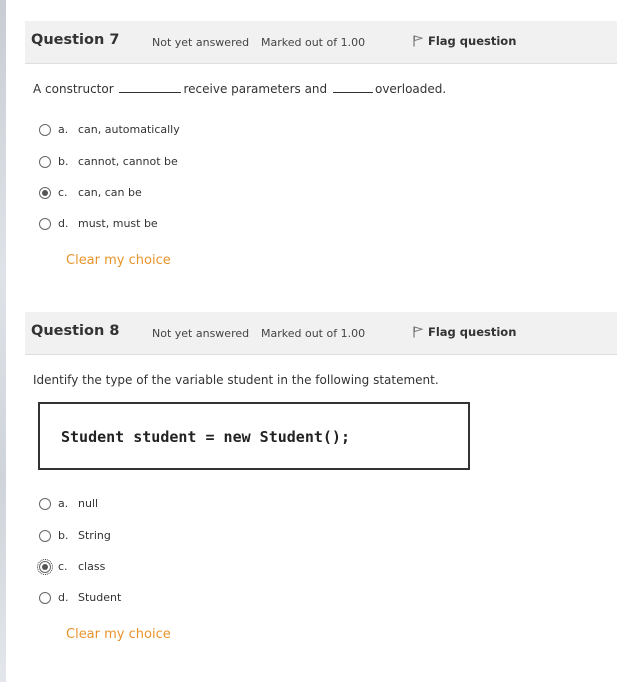  I want to click on window-edge, so click(3, 341).